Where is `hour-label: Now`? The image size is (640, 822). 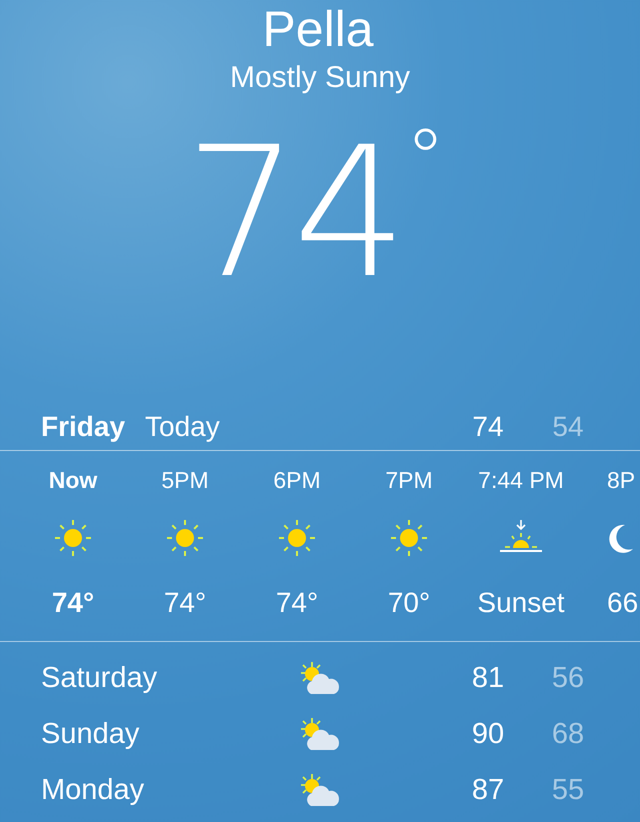 hour-label: Now is located at coordinates (73, 480).